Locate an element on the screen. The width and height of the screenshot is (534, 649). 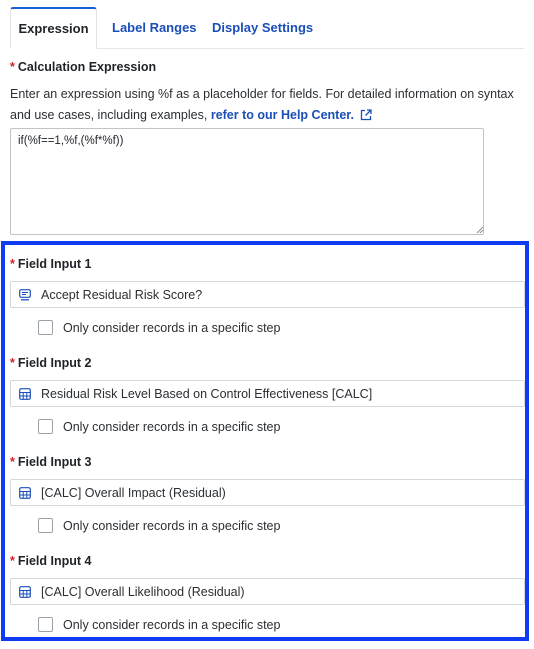
field-input-1-checkbox is located at coordinates (45, 327).